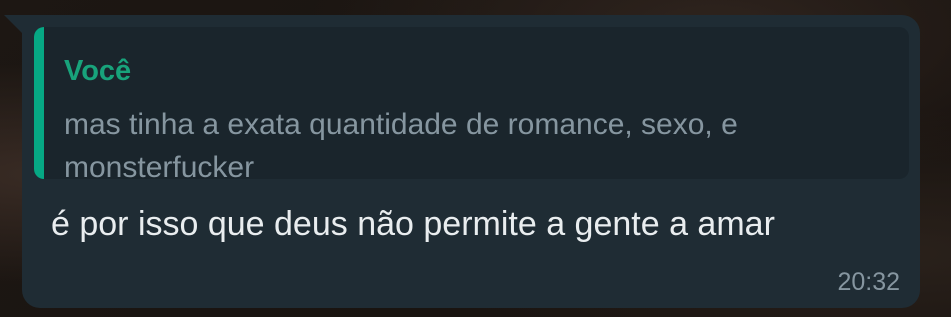 The image size is (951, 317). What do you see at coordinates (98, 71) in the screenshot?
I see `quoted-message-author: Você` at bounding box center [98, 71].